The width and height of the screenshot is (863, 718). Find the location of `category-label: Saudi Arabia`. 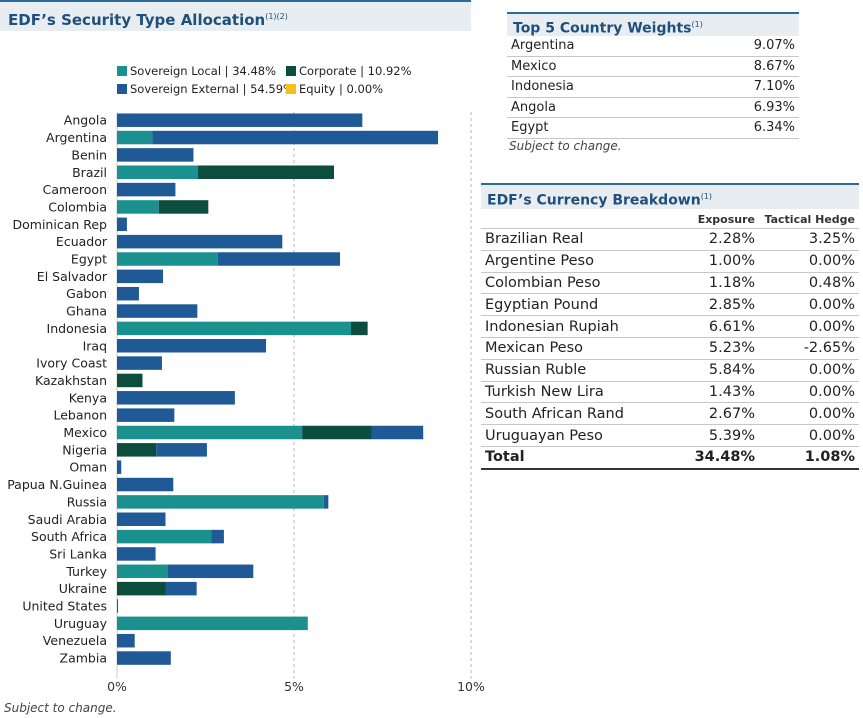

category-label: Saudi Arabia is located at coordinates (67, 519).